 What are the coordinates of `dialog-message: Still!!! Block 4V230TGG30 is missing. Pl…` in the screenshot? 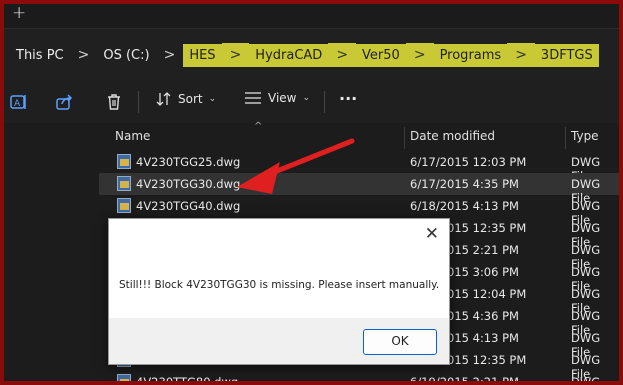 It's located at (279, 285).